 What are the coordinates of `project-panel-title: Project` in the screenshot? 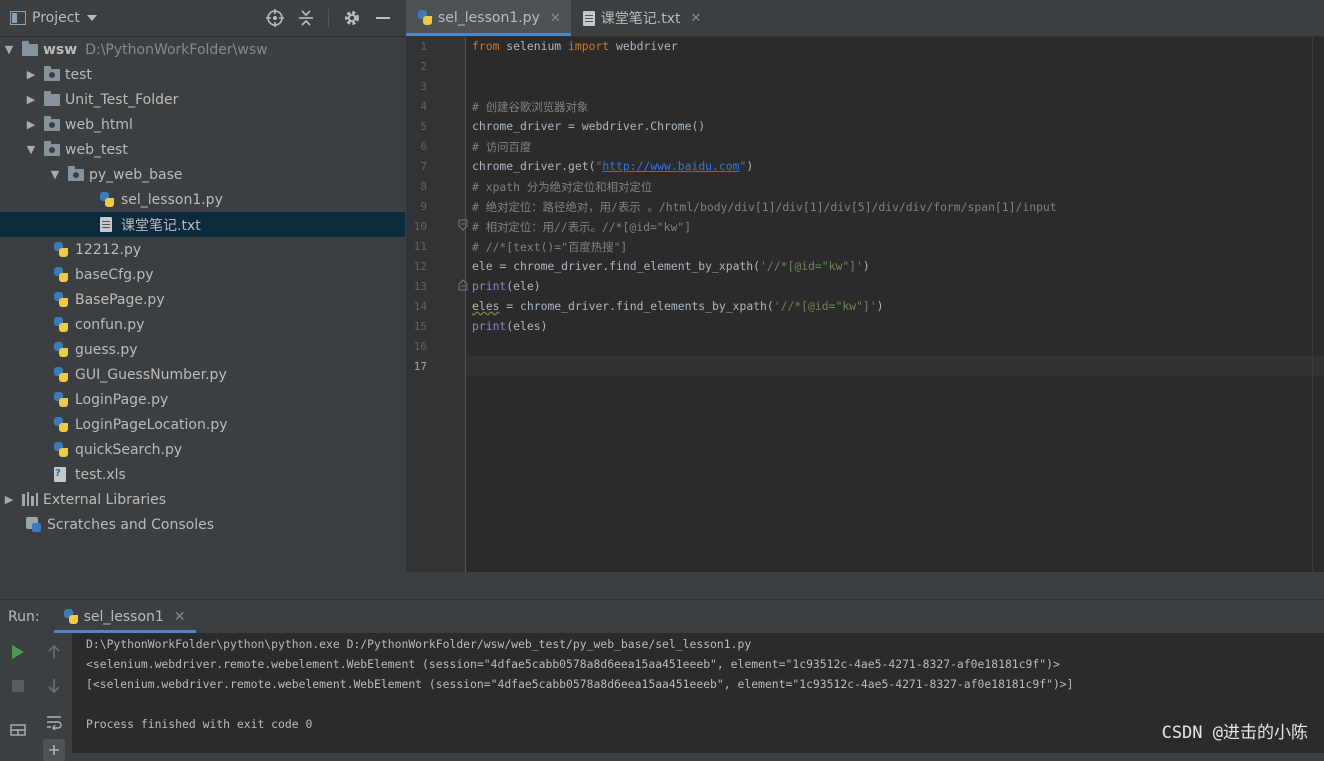 It's located at (56, 18).